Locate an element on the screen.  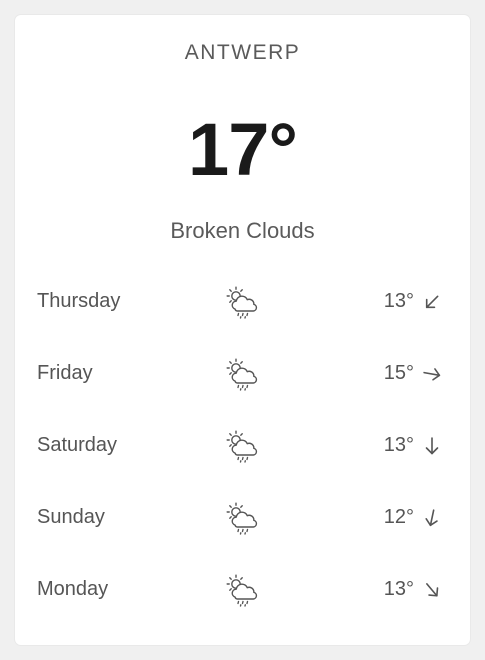
forecast-temperature: 15° is located at coordinates (398, 373).